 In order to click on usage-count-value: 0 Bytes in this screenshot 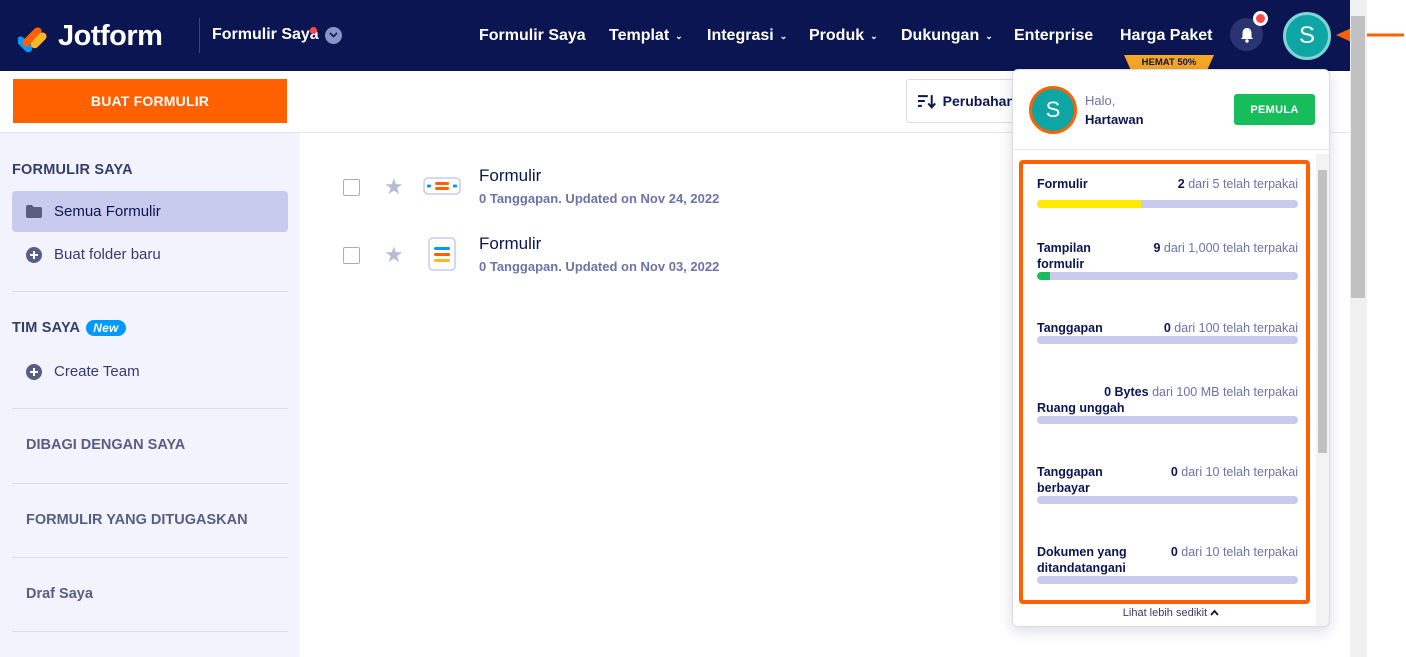, I will do `click(1126, 392)`.